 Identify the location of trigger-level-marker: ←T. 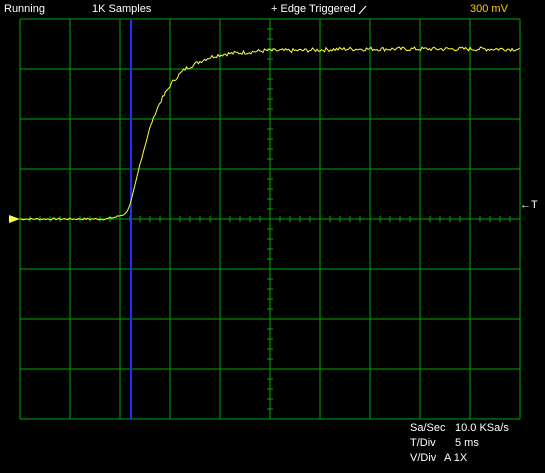
(529, 205).